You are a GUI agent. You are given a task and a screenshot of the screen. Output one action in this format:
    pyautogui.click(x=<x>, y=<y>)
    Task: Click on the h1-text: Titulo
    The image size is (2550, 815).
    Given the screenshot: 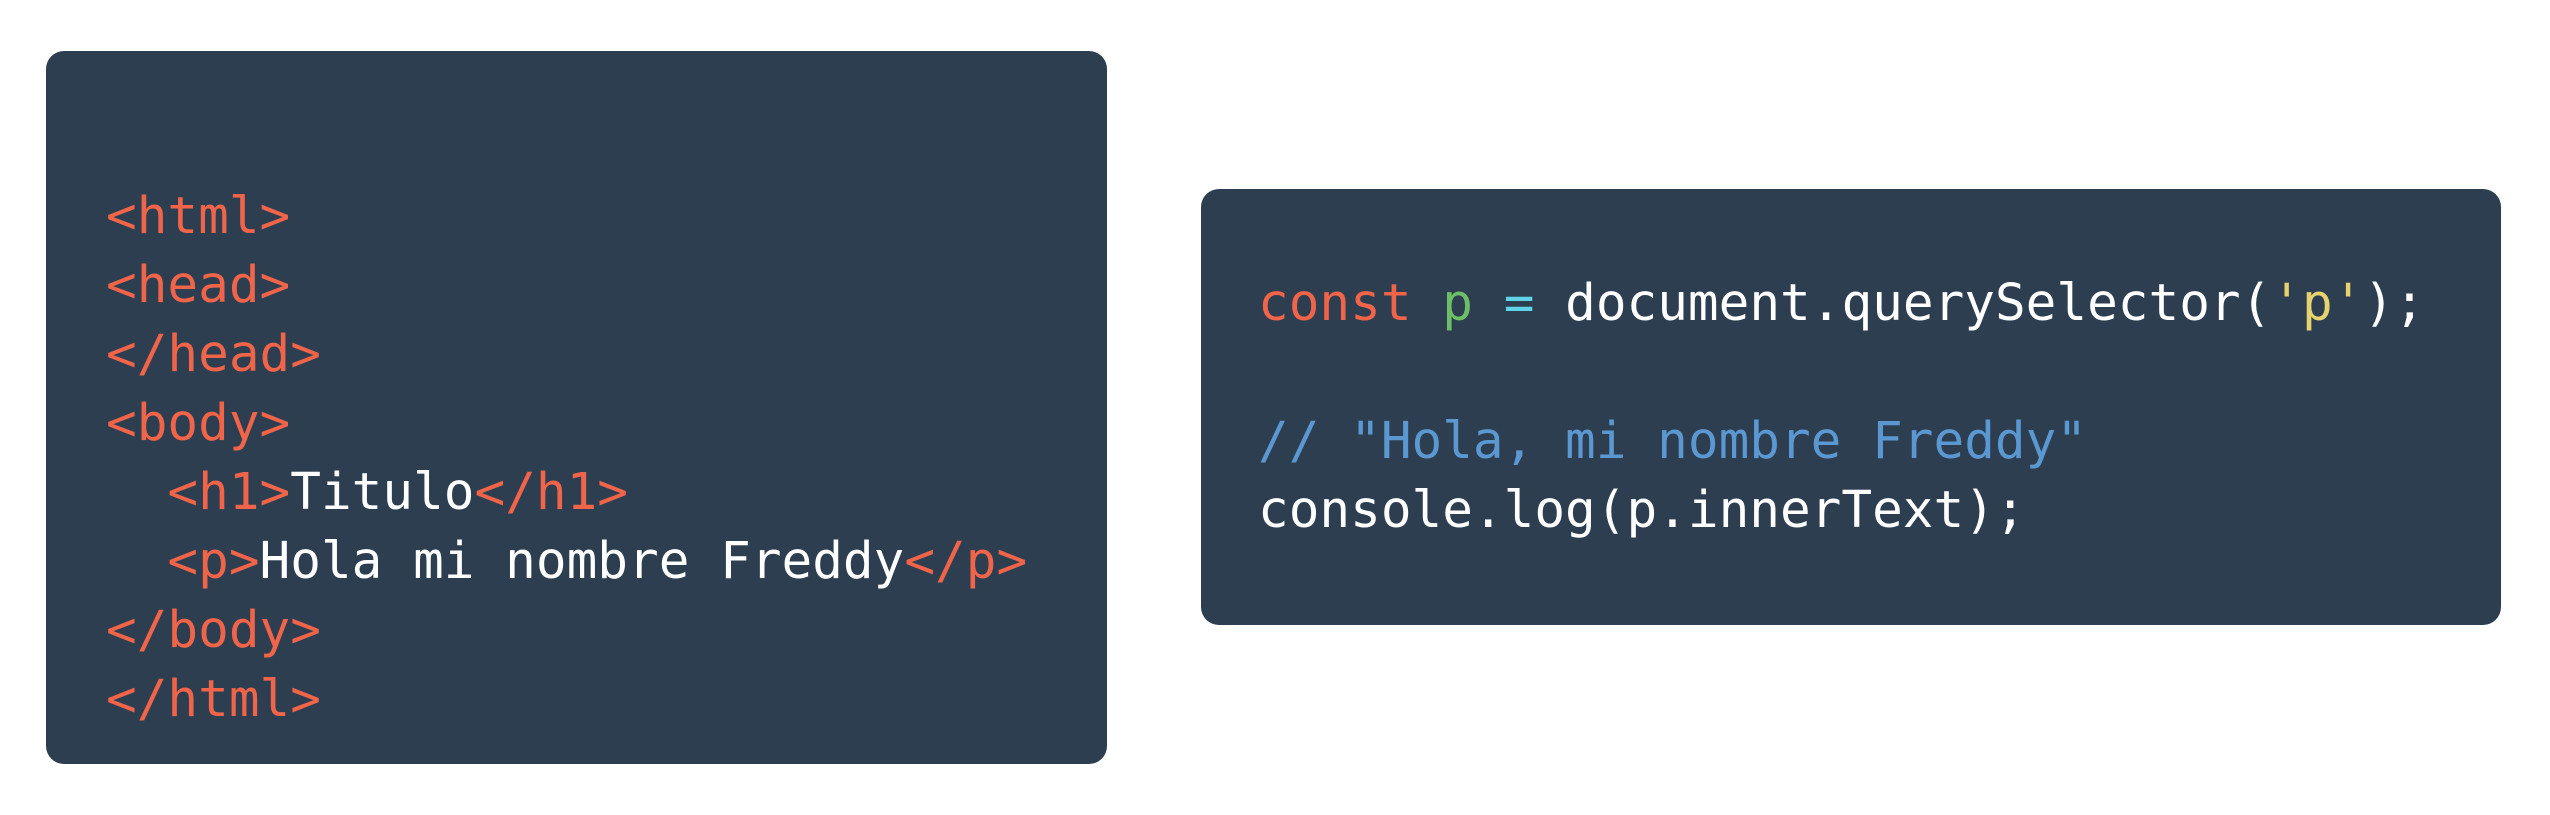 What is the action you would take?
    pyautogui.click(x=382, y=492)
    